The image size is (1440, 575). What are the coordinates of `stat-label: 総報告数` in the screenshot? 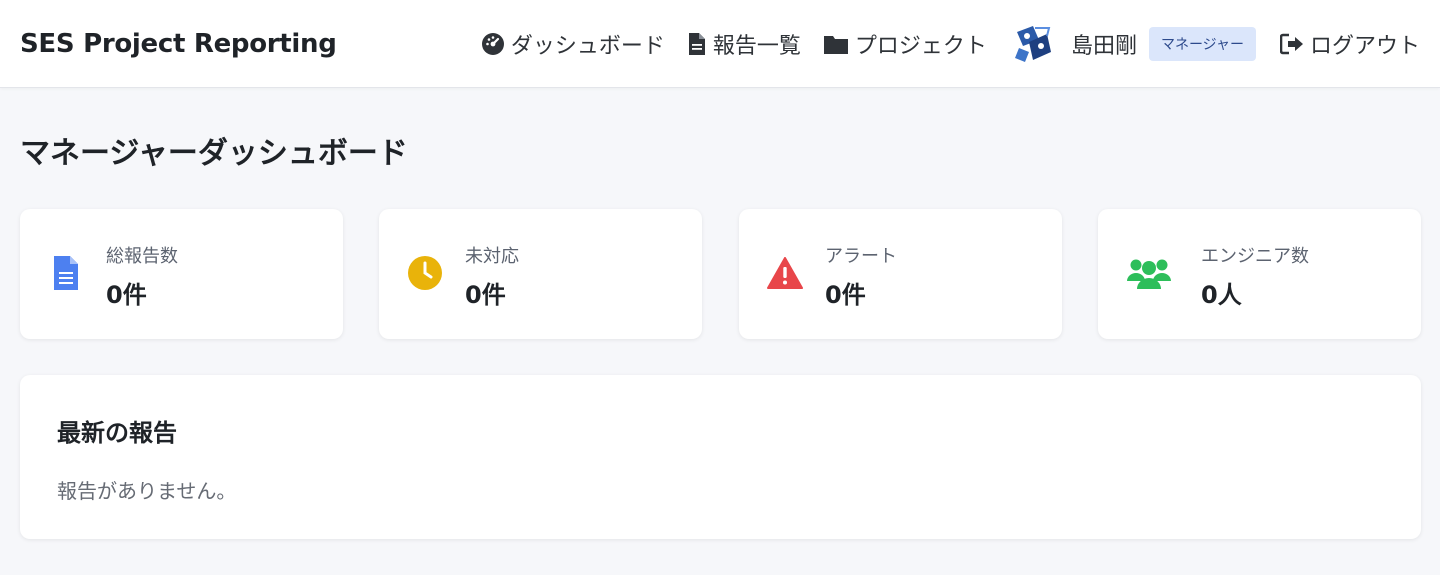 It's located at (142, 256).